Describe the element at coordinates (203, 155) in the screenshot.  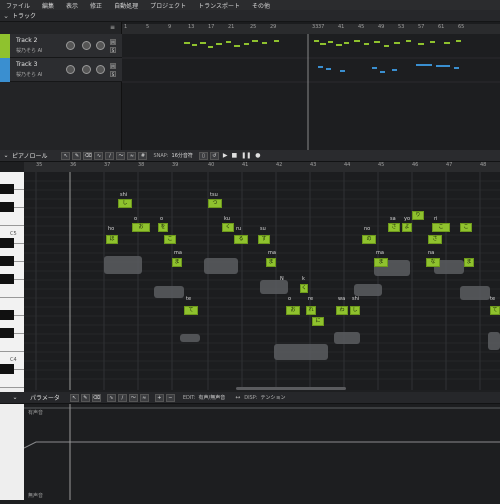
I see `snap-toggle-icon: ▯` at that location.